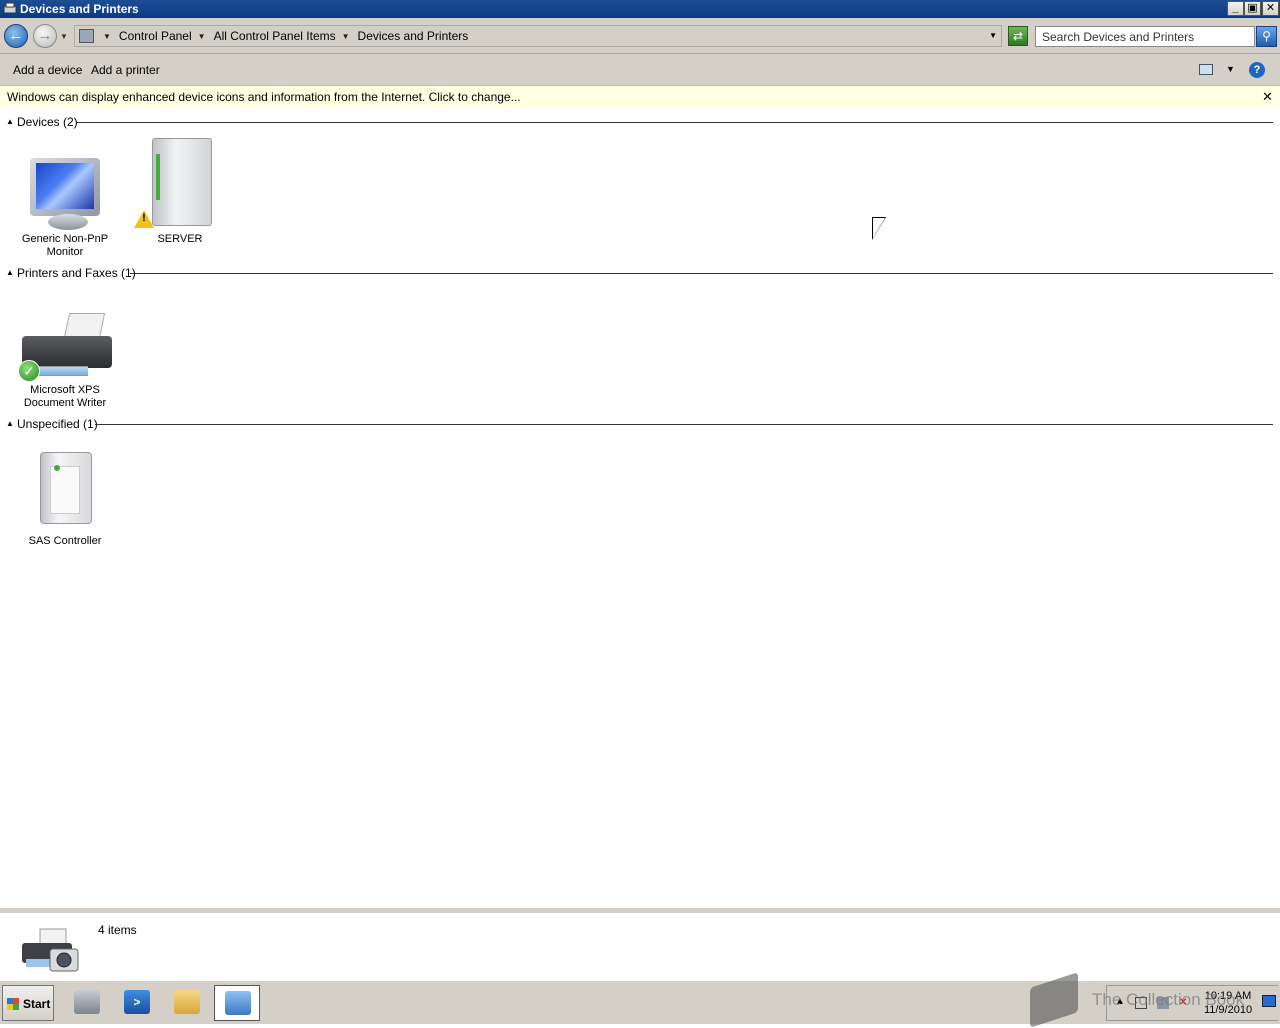 This screenshot has height=1028, width=1280. Describe the element at coordinates (1235, 8) in the screenshot. I see `minimize-button: _` at that location.